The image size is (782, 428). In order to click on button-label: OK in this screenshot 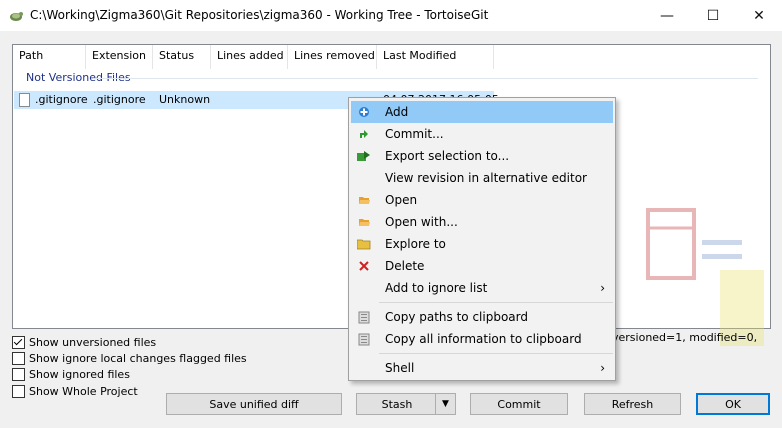, I will do `click(733, 404)`.